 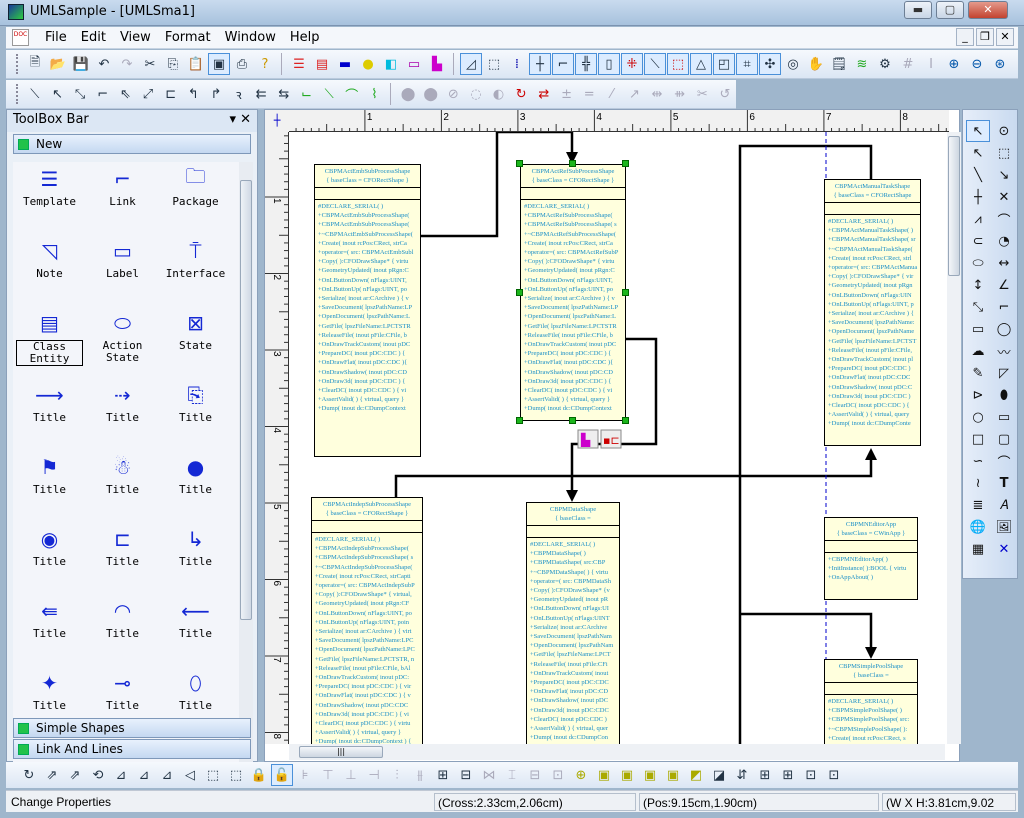 What do you see at coordinates (747, 64) in the screenshot?
I see `bounds-icon: ⌗` at bounding box center [747, 64].